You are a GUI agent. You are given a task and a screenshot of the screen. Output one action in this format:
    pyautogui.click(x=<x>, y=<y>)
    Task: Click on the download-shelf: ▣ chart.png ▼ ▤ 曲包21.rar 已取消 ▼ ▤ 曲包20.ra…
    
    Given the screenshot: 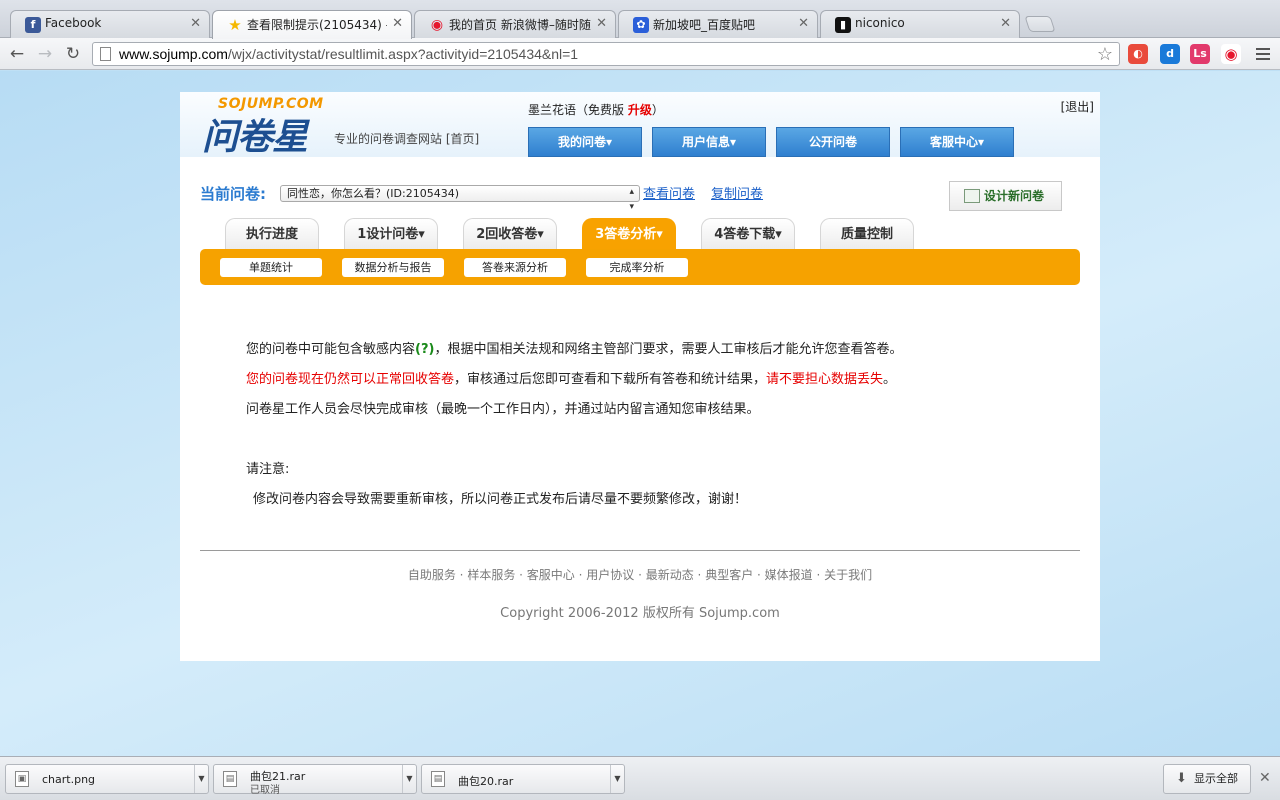 What is the action you would take?
    pyautogui.click(x=640, y=778)
    